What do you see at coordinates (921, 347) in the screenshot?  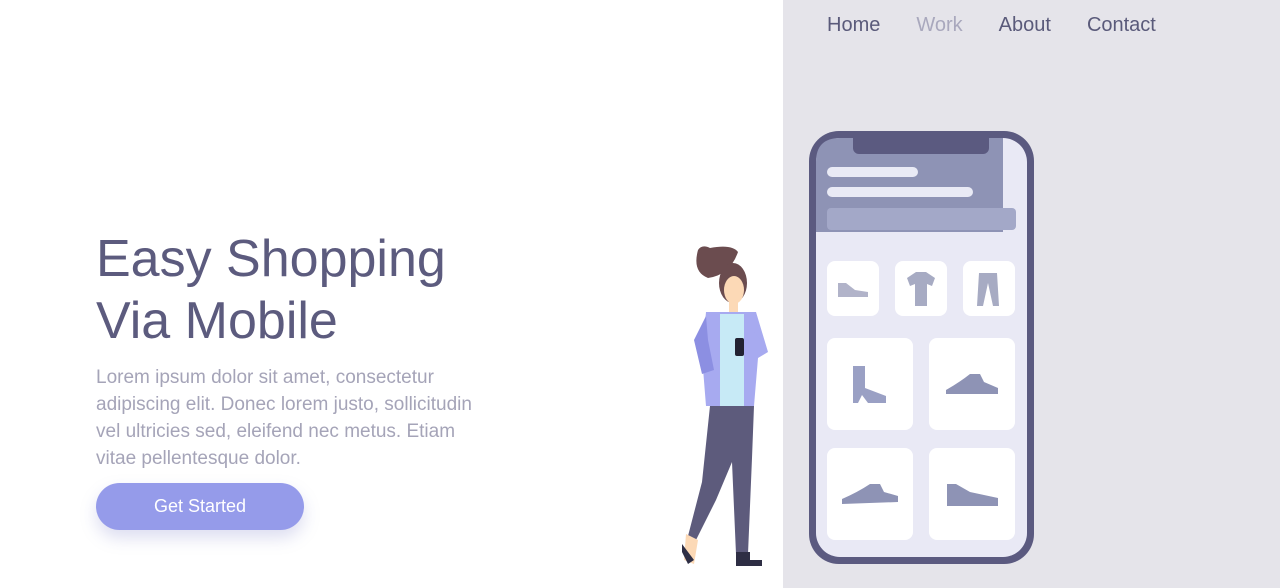 I see `smartphone-icon` at bounding box center [921, 347].